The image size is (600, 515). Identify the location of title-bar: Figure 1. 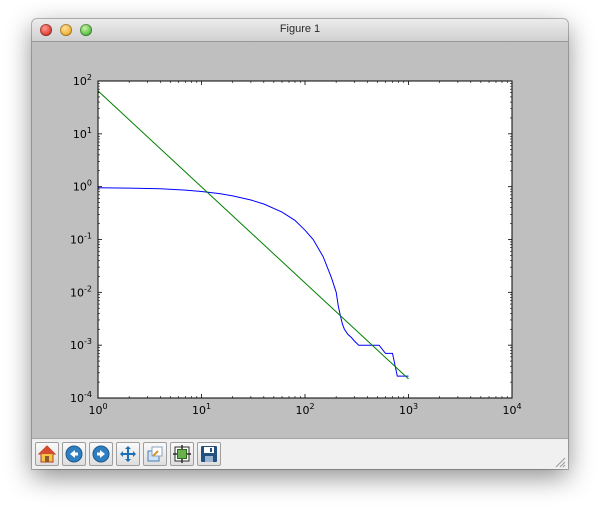
(300, 30).